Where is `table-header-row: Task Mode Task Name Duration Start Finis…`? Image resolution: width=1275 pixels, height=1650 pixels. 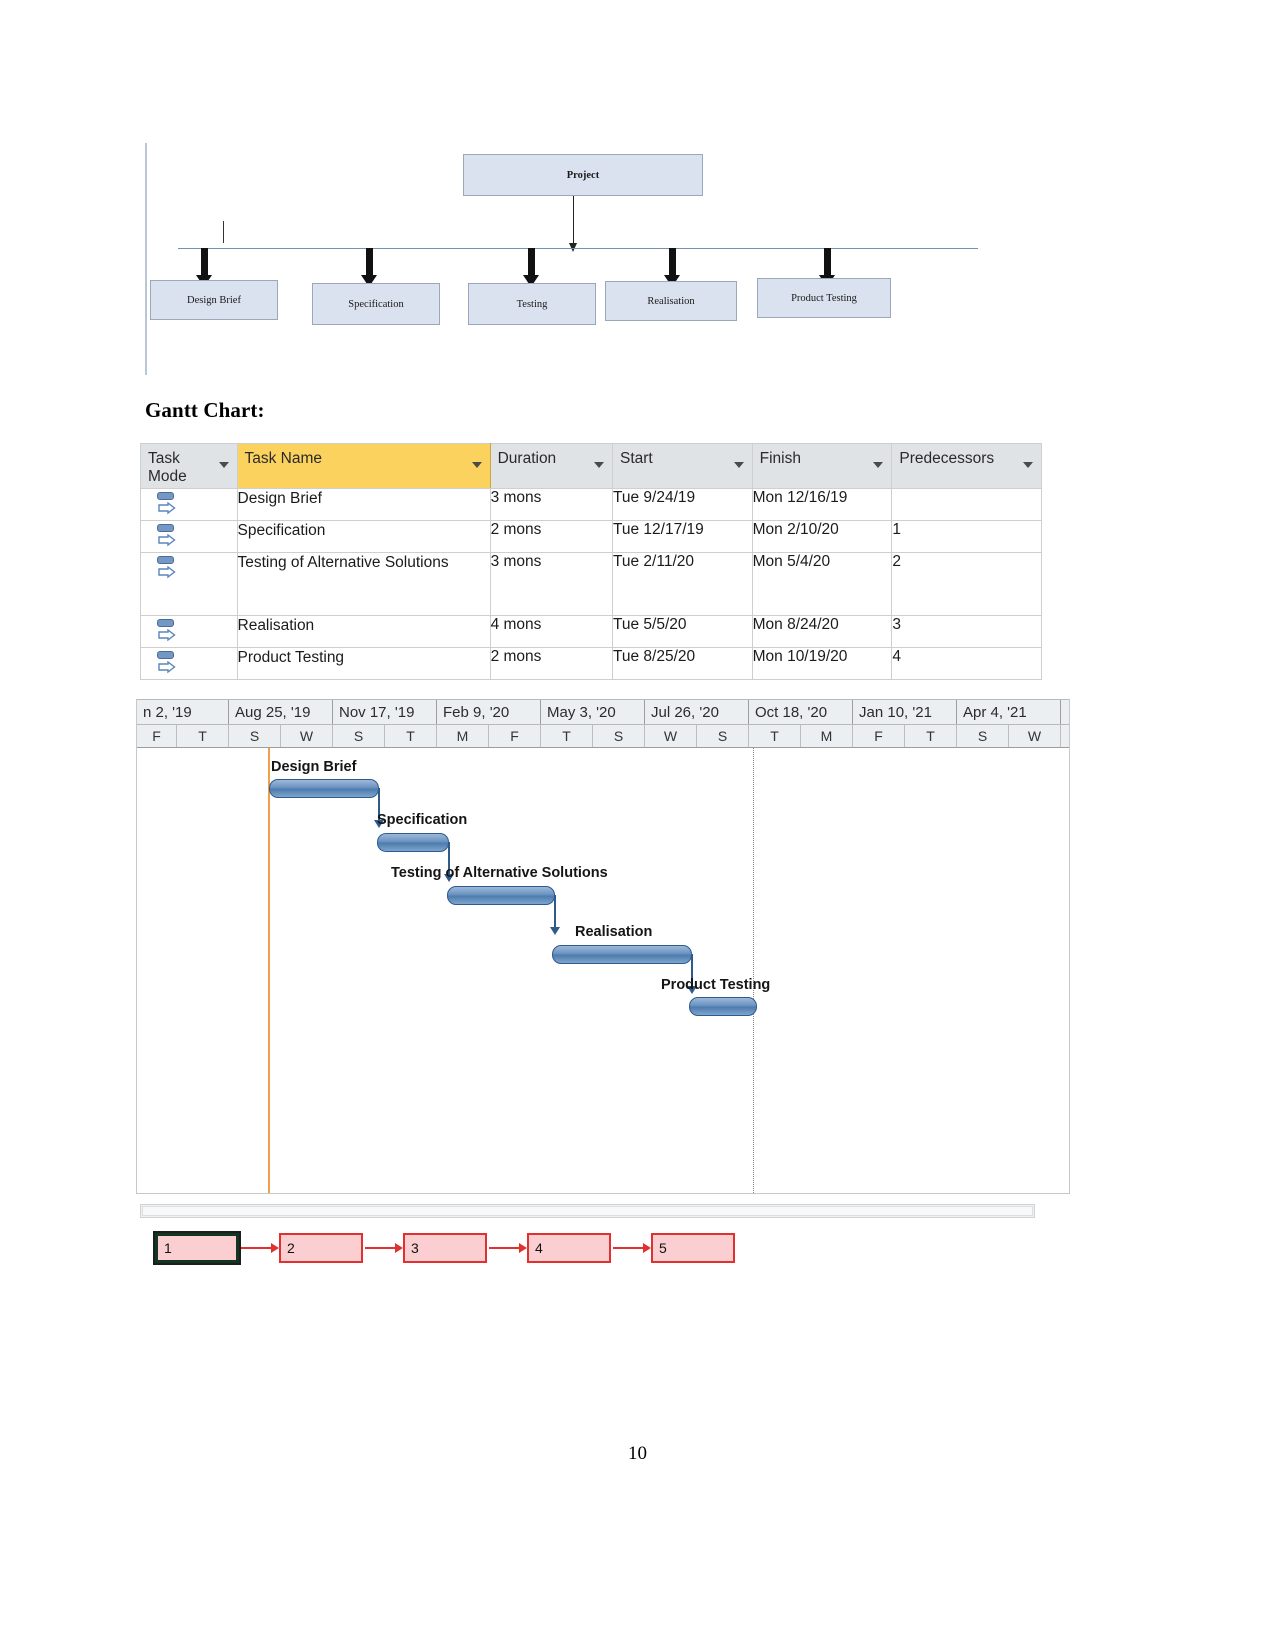 table-header-row: Task Mode Task Name Duration Start Finis… is located at coordinates (591, 466).